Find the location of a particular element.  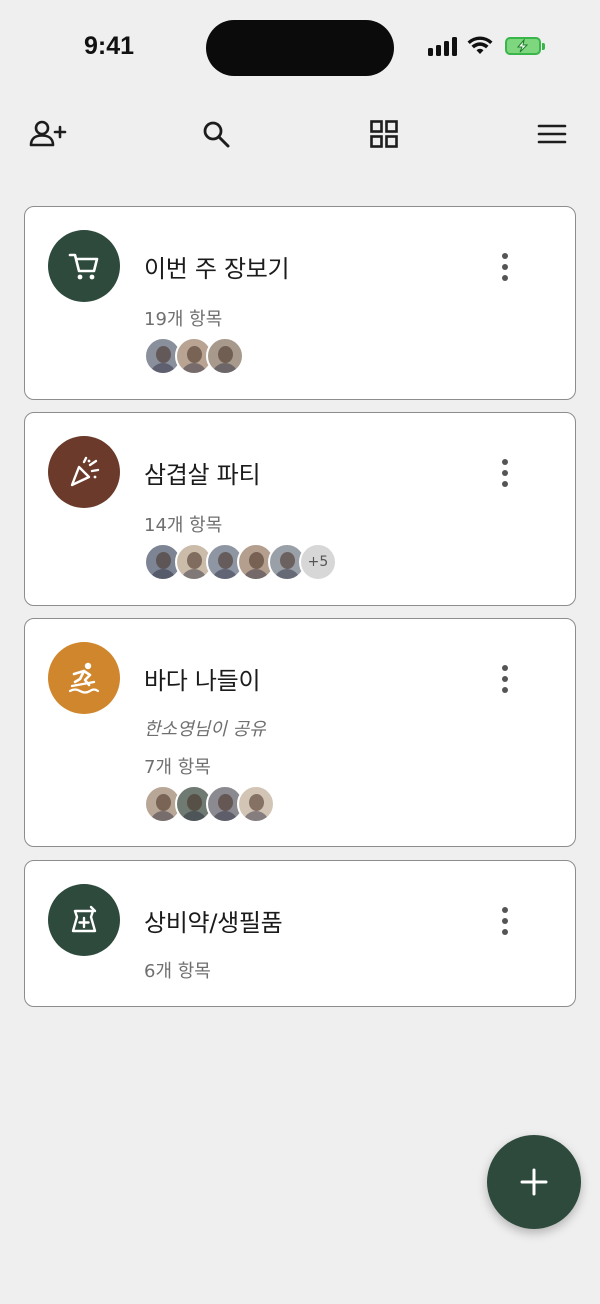

list-card: 이번 주 장보기 19개 항목 is located at coordinates (300, 303).